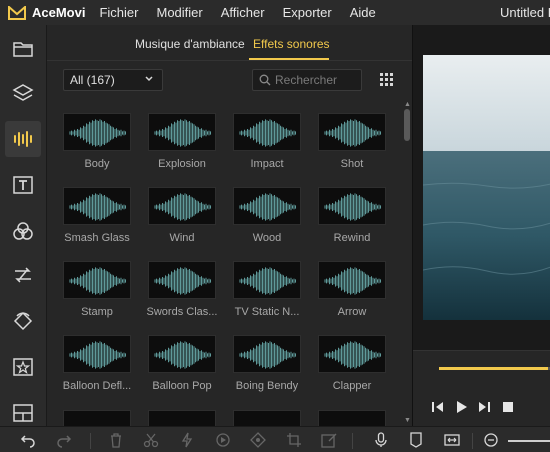  Describe the element at coordinates (267, 238) in the screenshot. I see `sound-effect-label: Wood` at that location.